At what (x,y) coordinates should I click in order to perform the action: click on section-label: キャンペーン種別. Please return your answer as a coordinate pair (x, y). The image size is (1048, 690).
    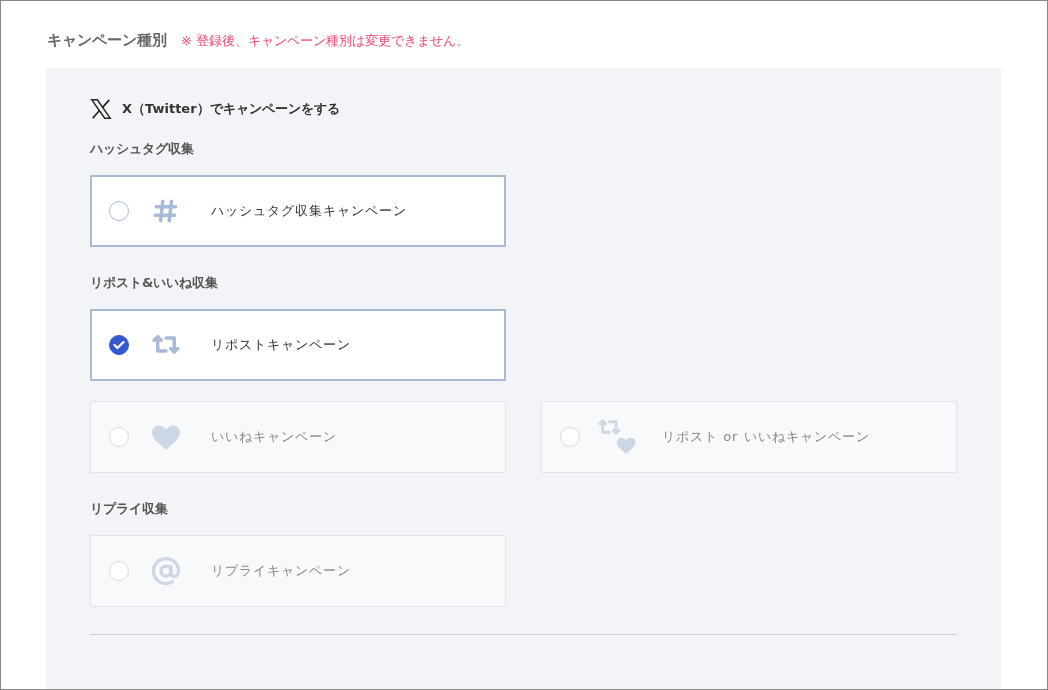
    Looking at the image, I should click on (107, 40).